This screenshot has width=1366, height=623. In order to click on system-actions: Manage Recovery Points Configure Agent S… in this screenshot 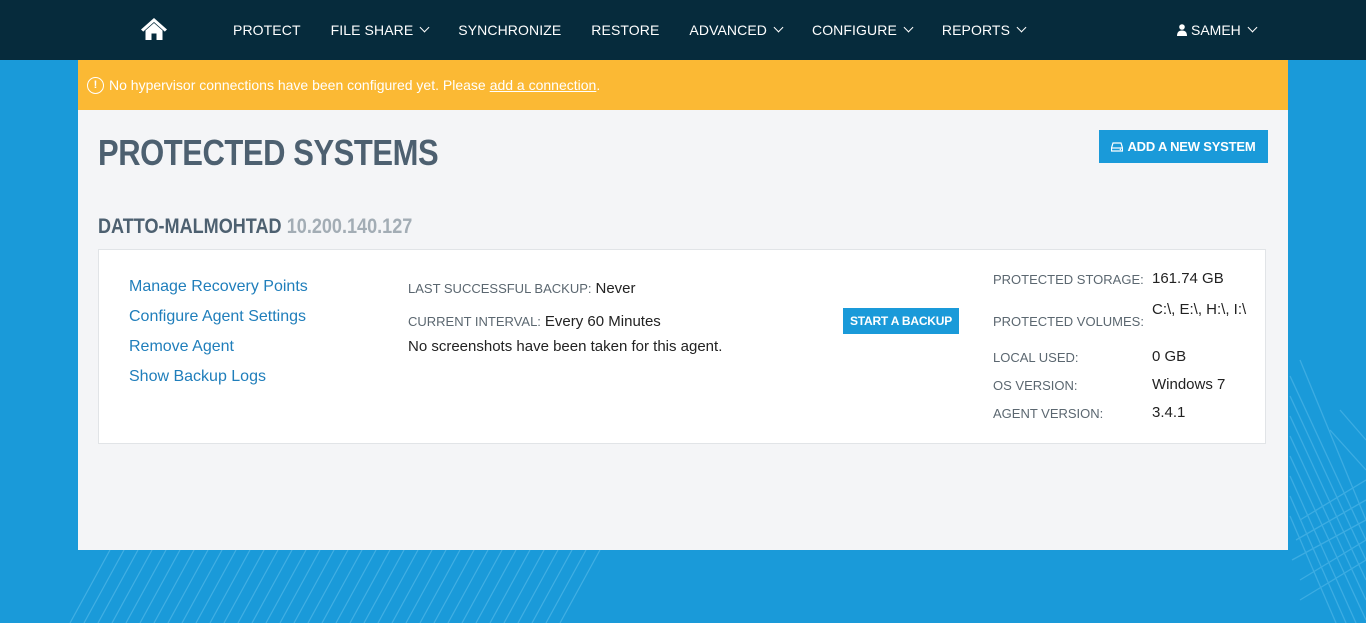, I will do `click(218, 332)`.